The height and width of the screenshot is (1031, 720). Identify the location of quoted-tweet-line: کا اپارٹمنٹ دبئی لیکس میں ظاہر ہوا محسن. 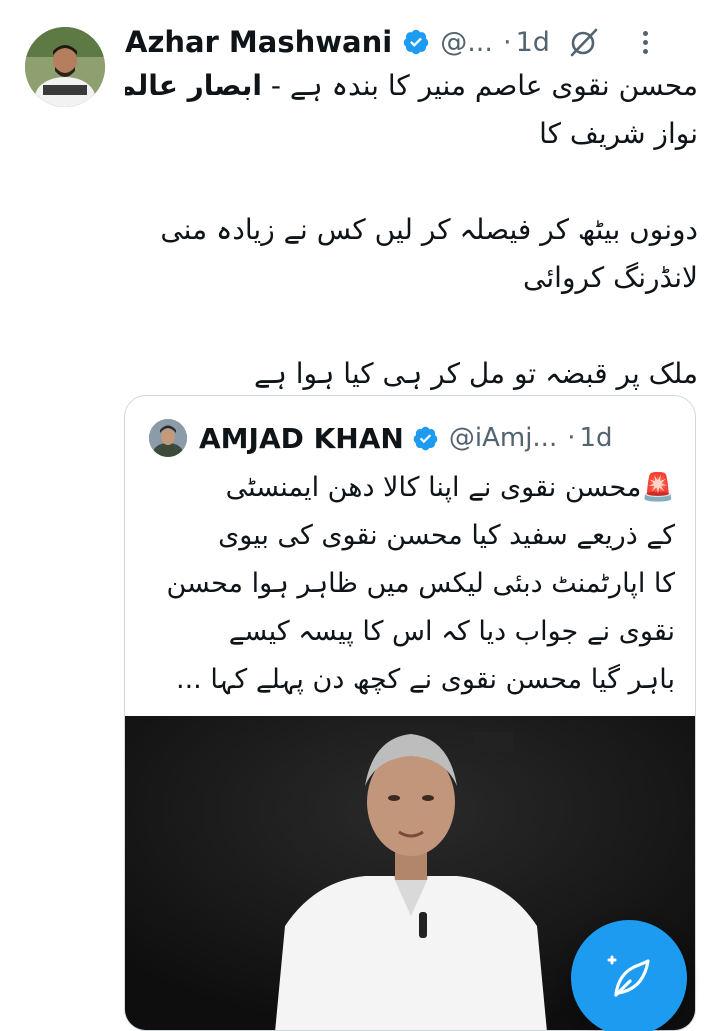
(420, 583).